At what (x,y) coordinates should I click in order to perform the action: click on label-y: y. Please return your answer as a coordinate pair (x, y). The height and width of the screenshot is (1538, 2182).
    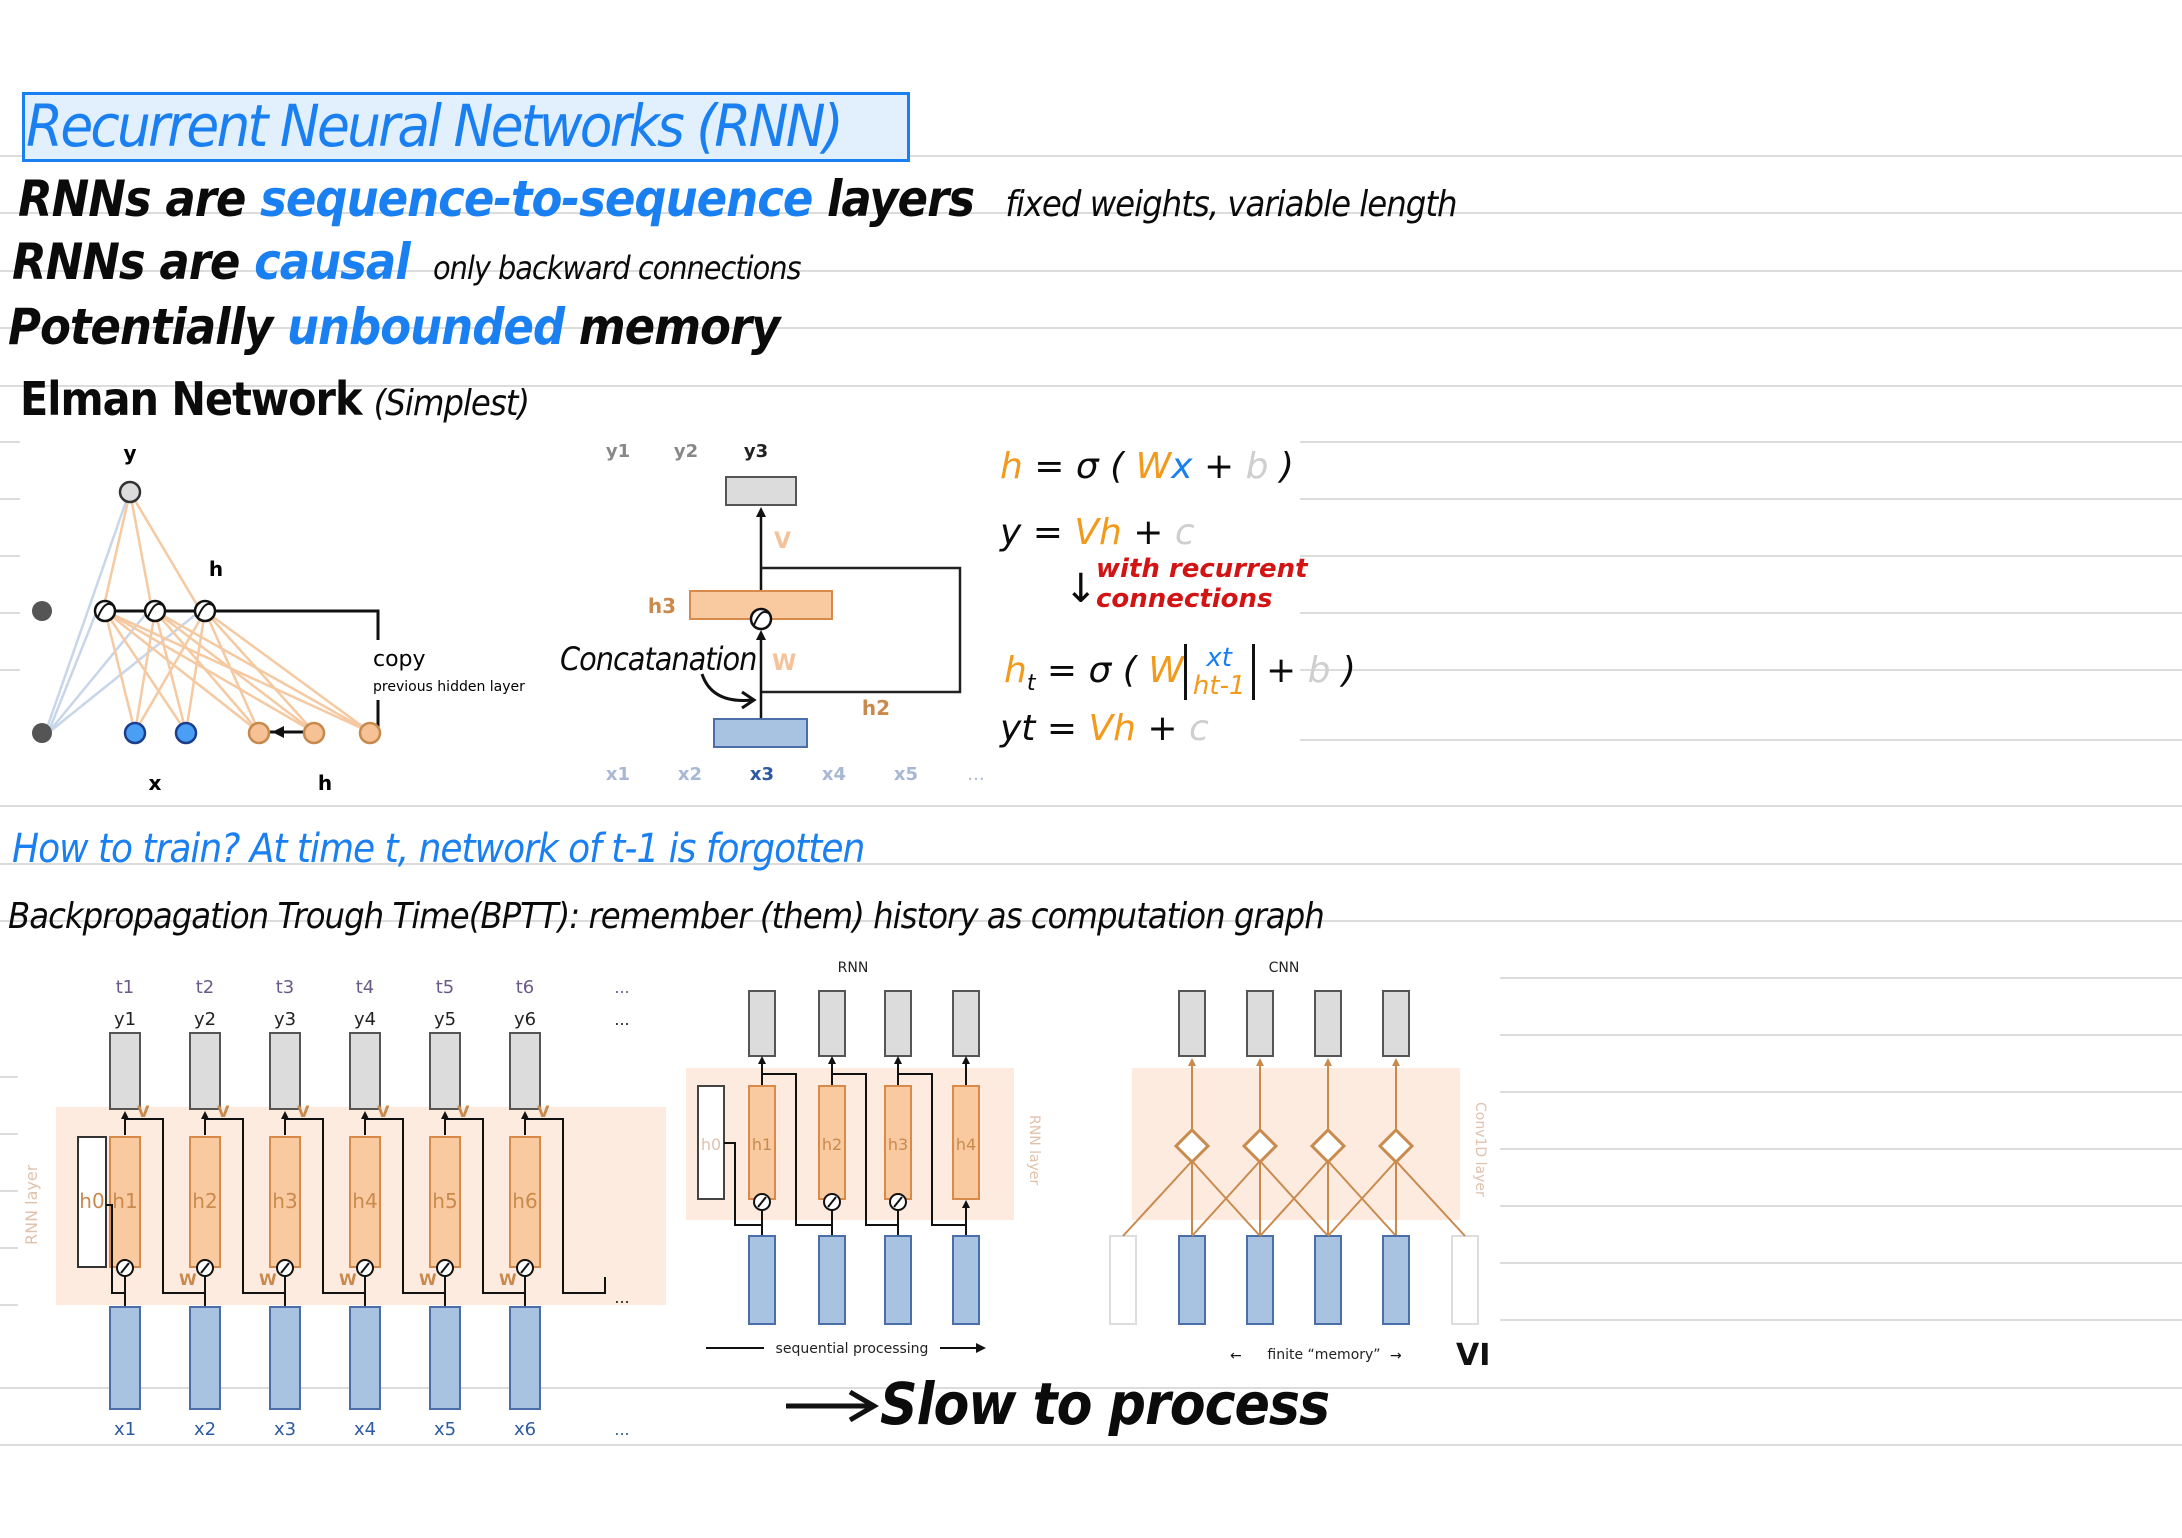
    Looking at the image, I should click on (129, 453).